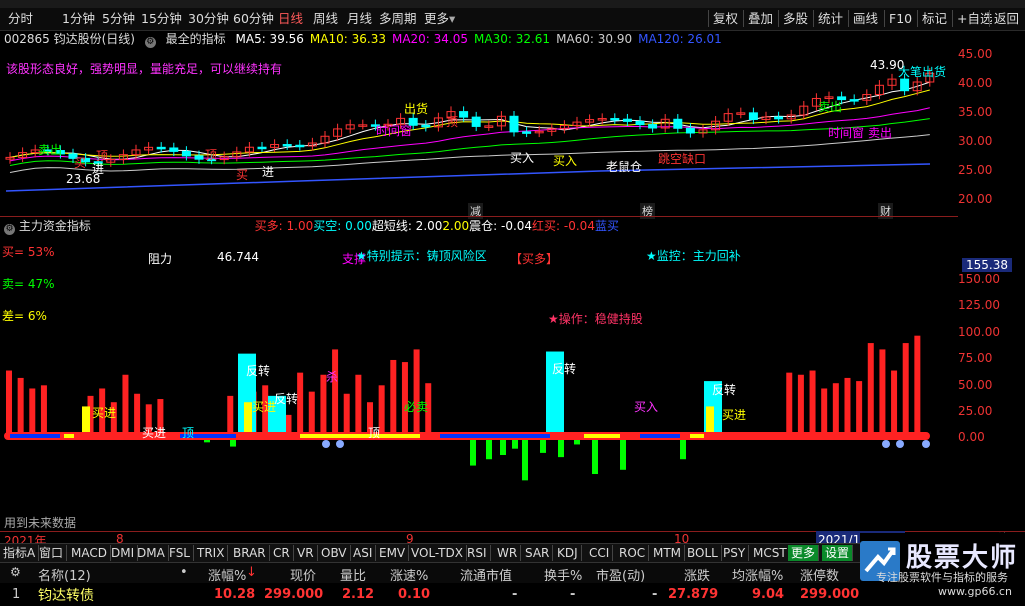  What do you see at coordinates (563, 574) in the screenshot?
I see `col-turnover: 换手%` at bounding box center [563, 574].